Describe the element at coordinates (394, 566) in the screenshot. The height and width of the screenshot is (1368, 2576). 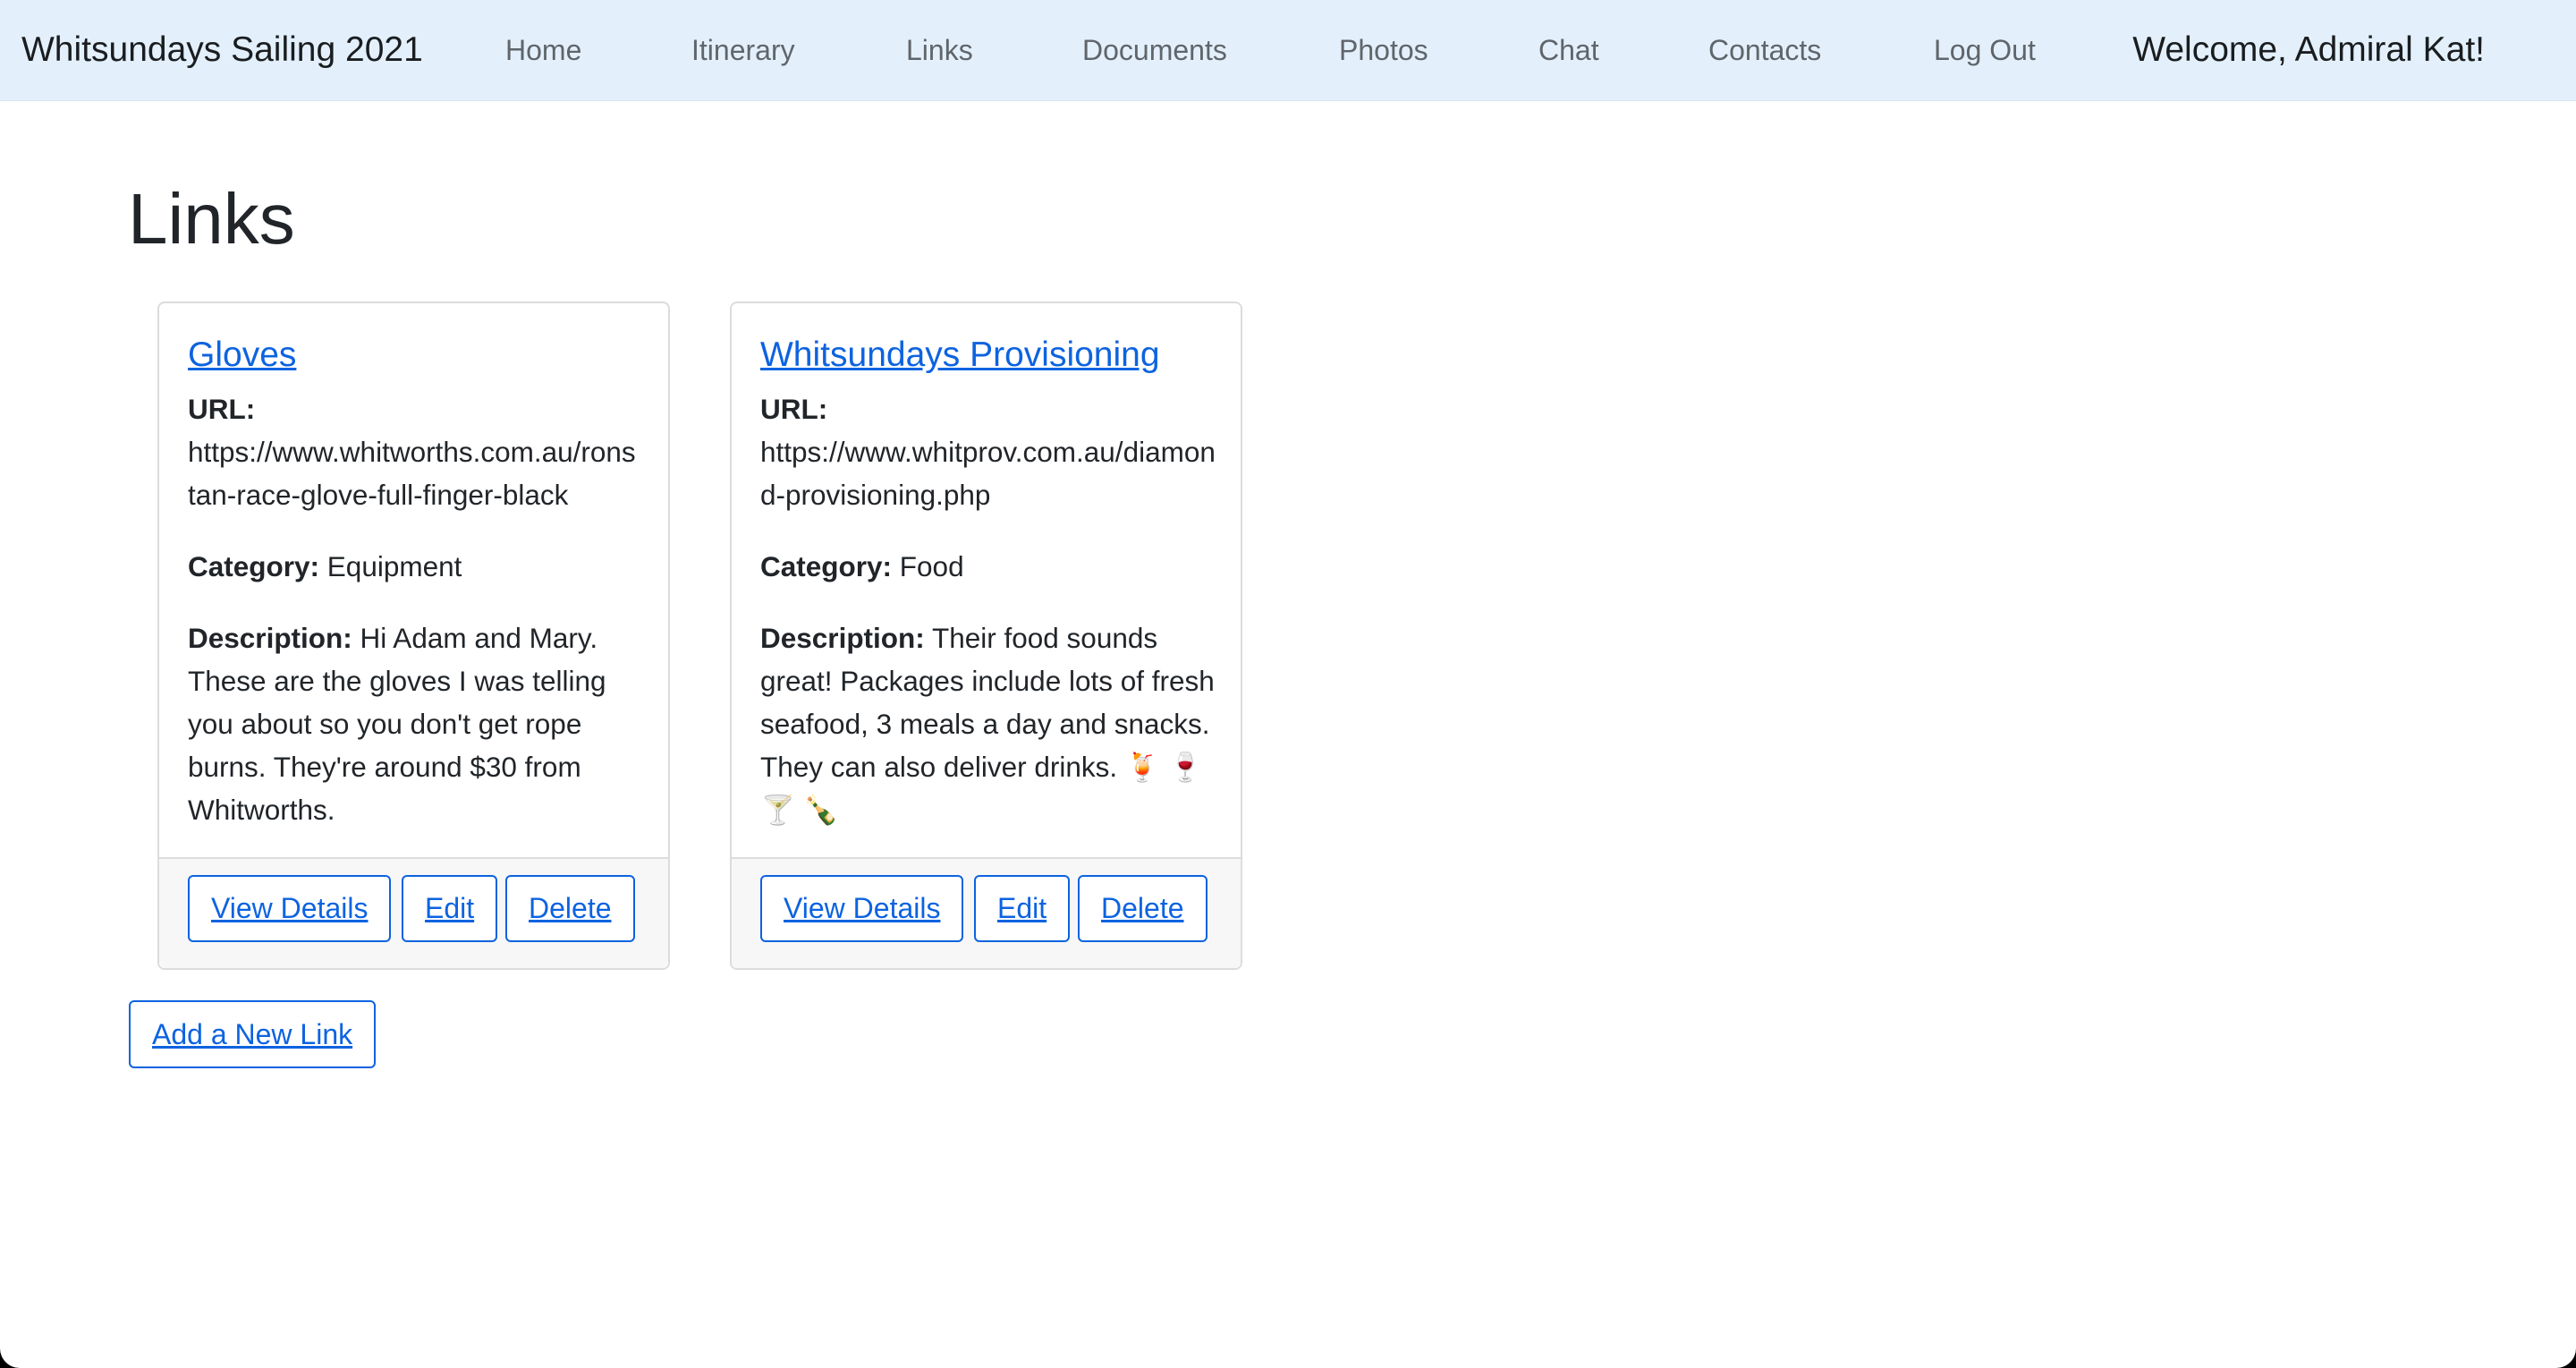
I see `category-value: Equipment` at that location.